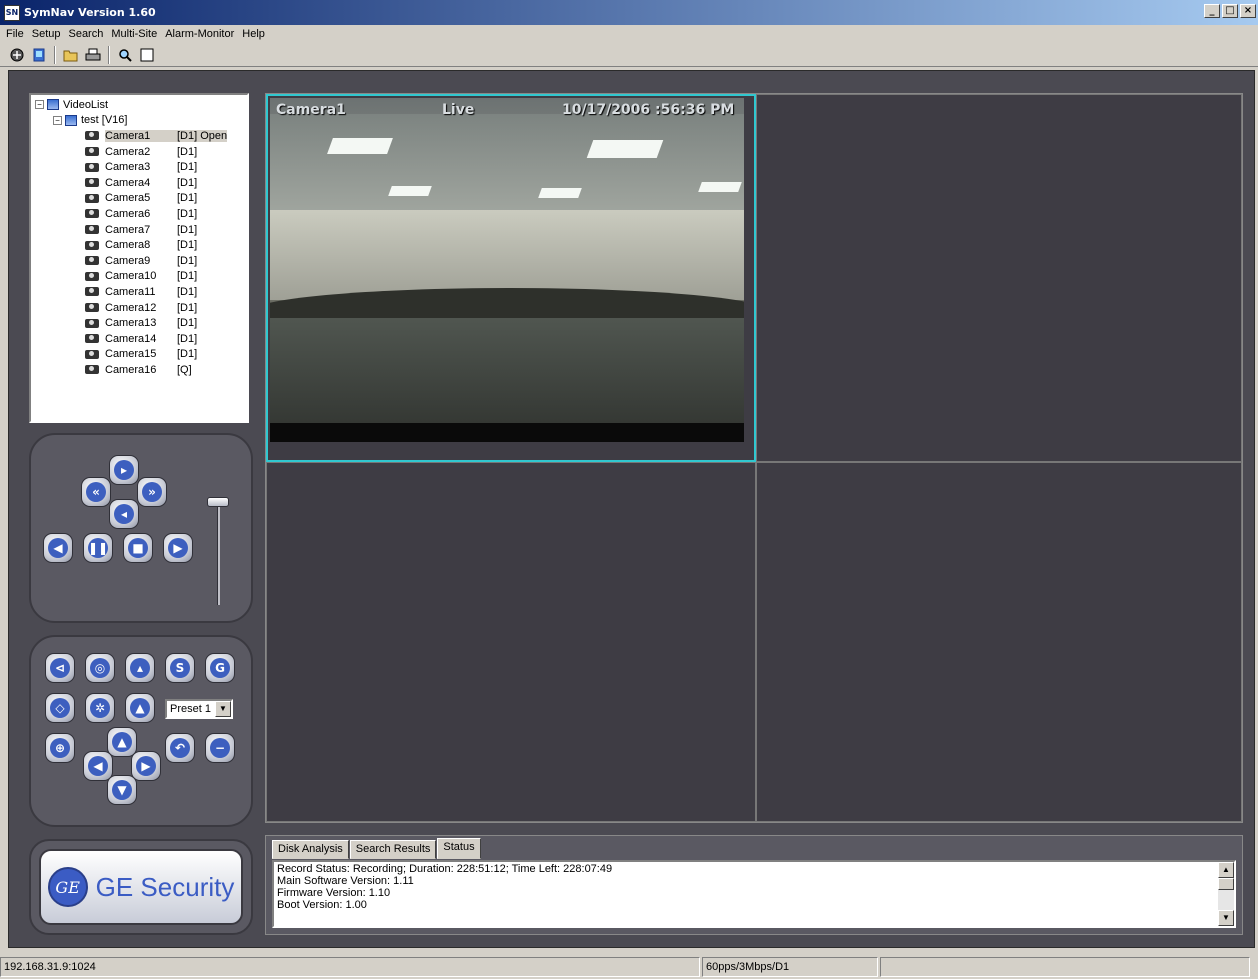  I want to click on camera-tree-item: Camera7 [D1], so click(139, 230).